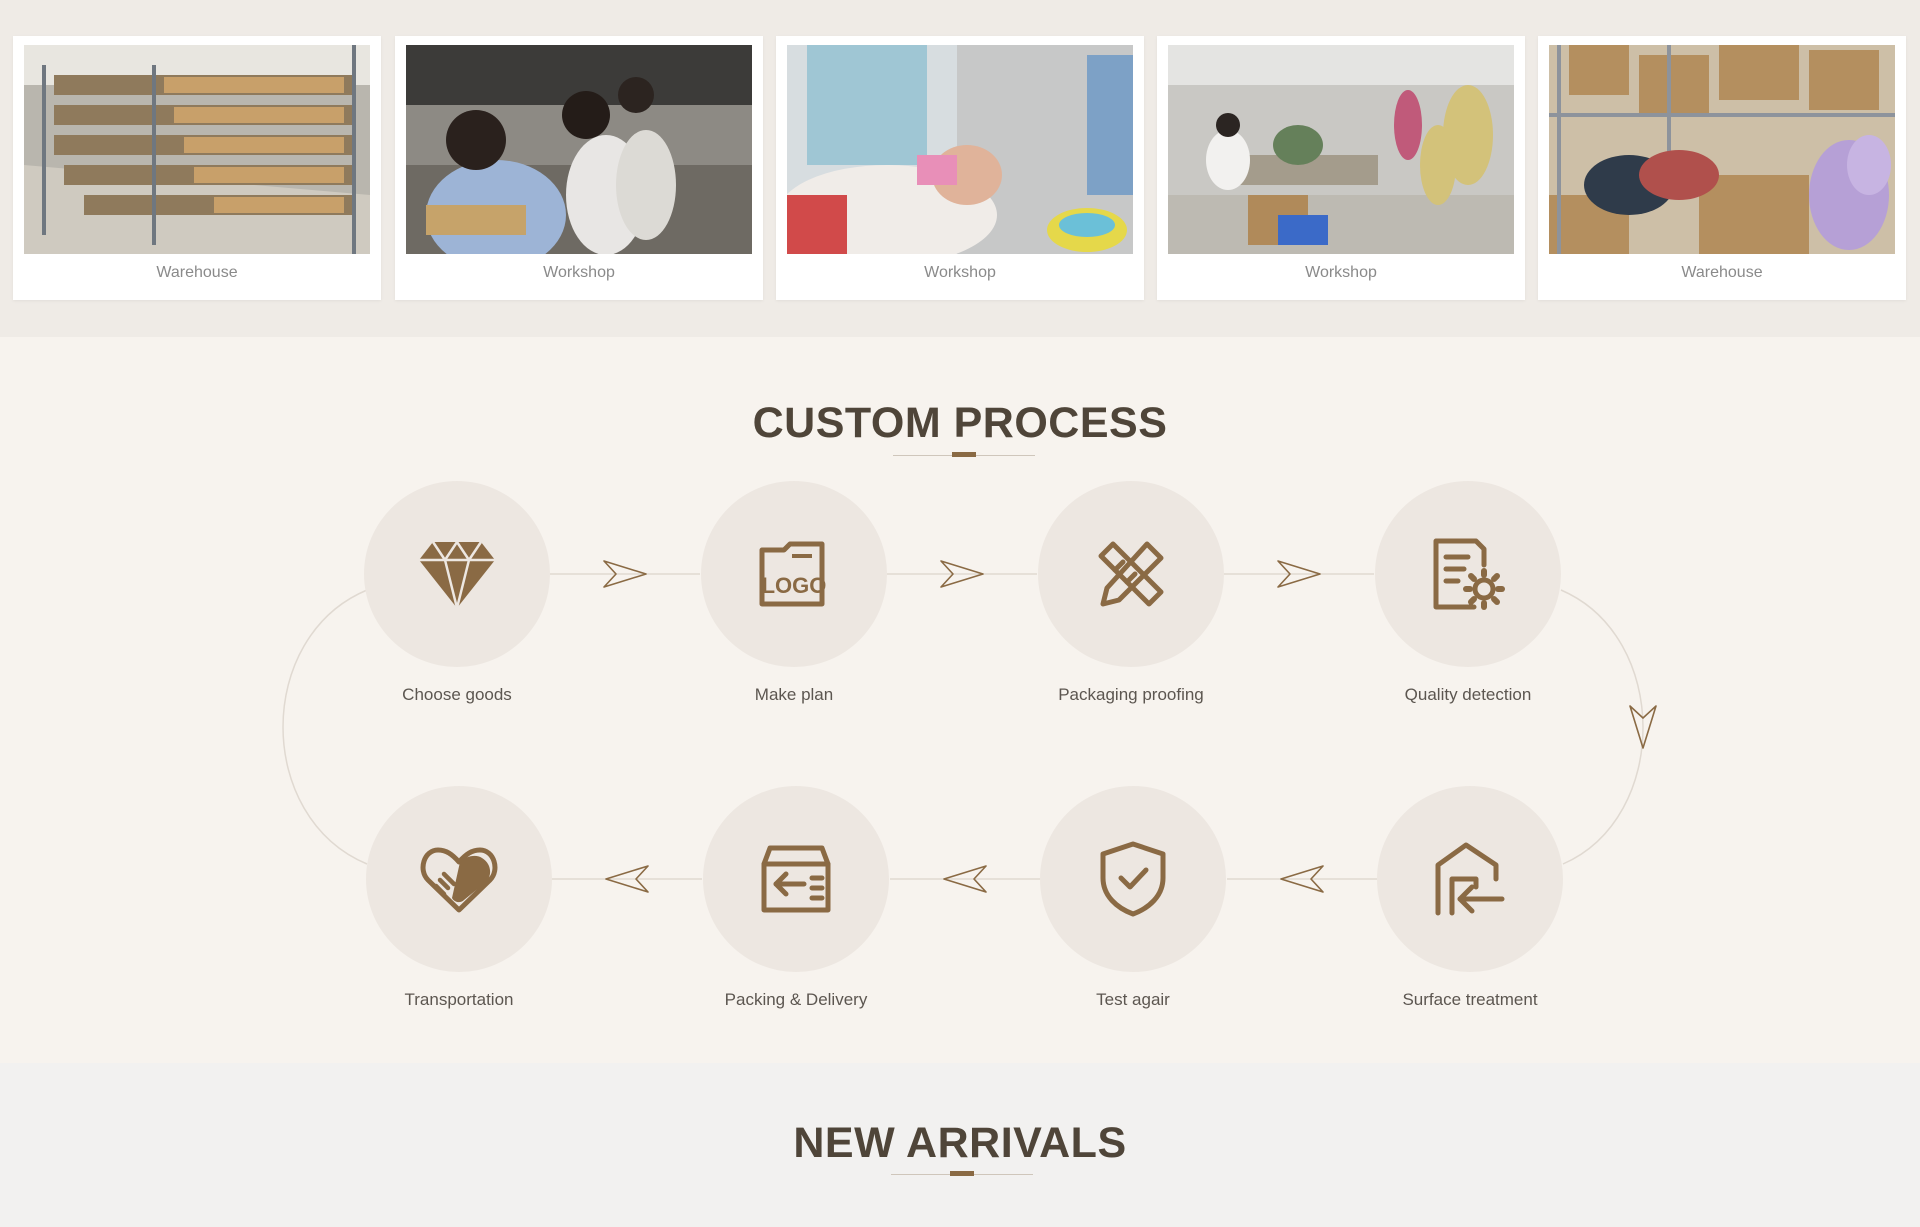 This screenshot has height=1227, width=1920. I want to click on step-label: Packing & Delivery, so click(796, 999).